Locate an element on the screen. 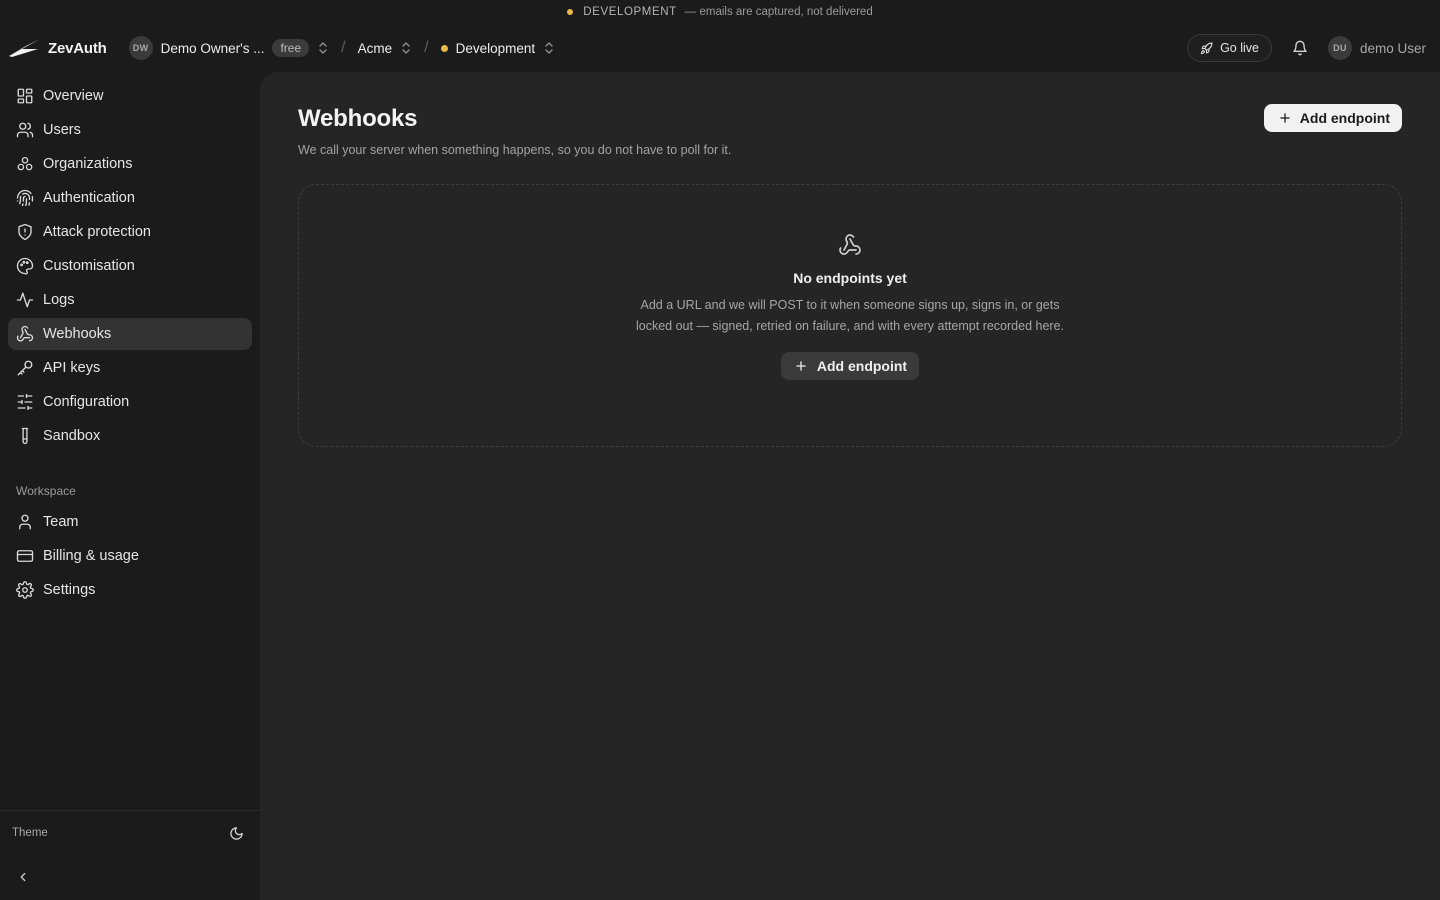  go-live-button: Go live is located at coordinates (1229, 48).